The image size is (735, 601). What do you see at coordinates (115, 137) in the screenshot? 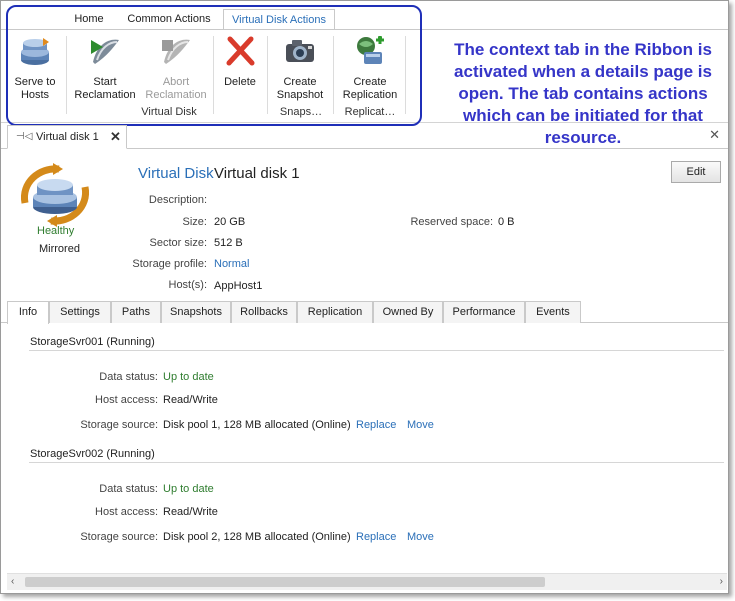
I see `close-icon: ✕` at bounding box center [115, 137].